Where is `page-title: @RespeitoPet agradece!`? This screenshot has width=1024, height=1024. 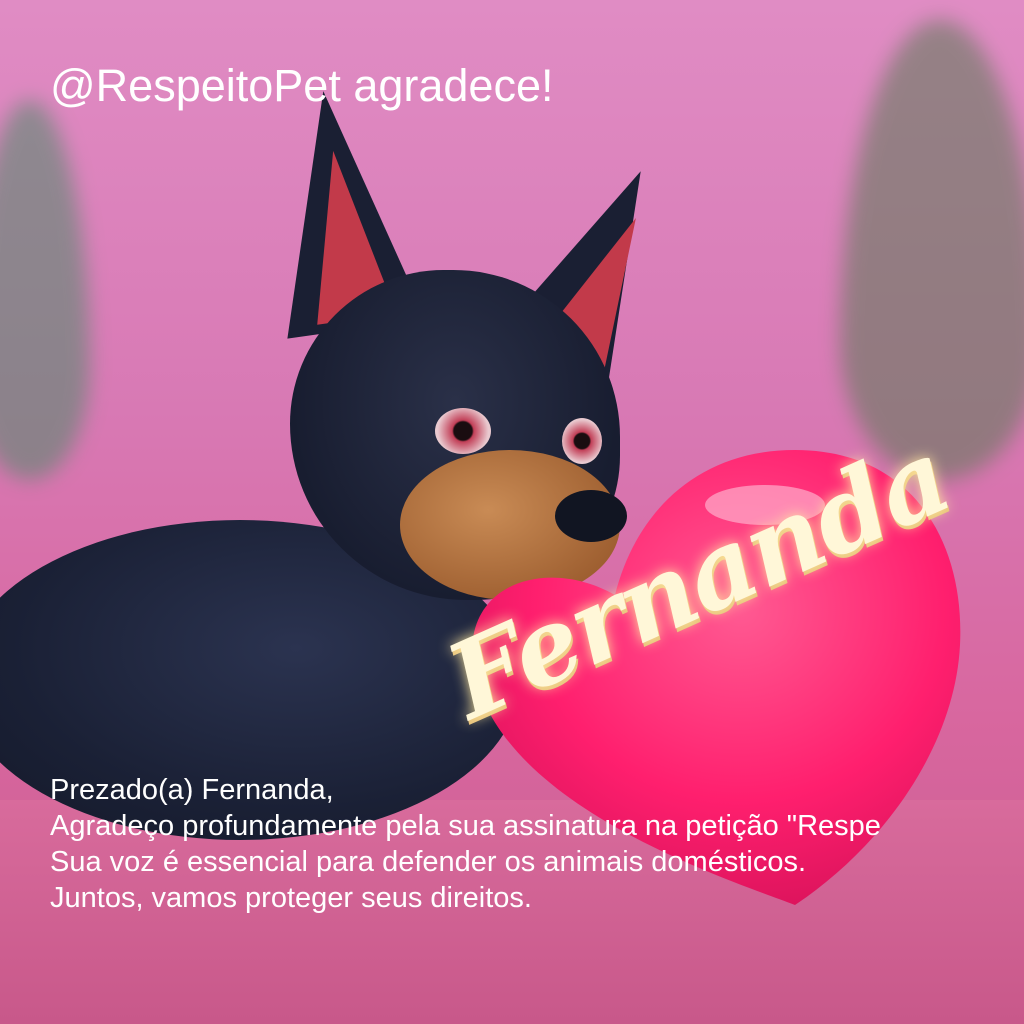
page-title: @RespeitoPet agradece! is located at coordinates (302, 85).